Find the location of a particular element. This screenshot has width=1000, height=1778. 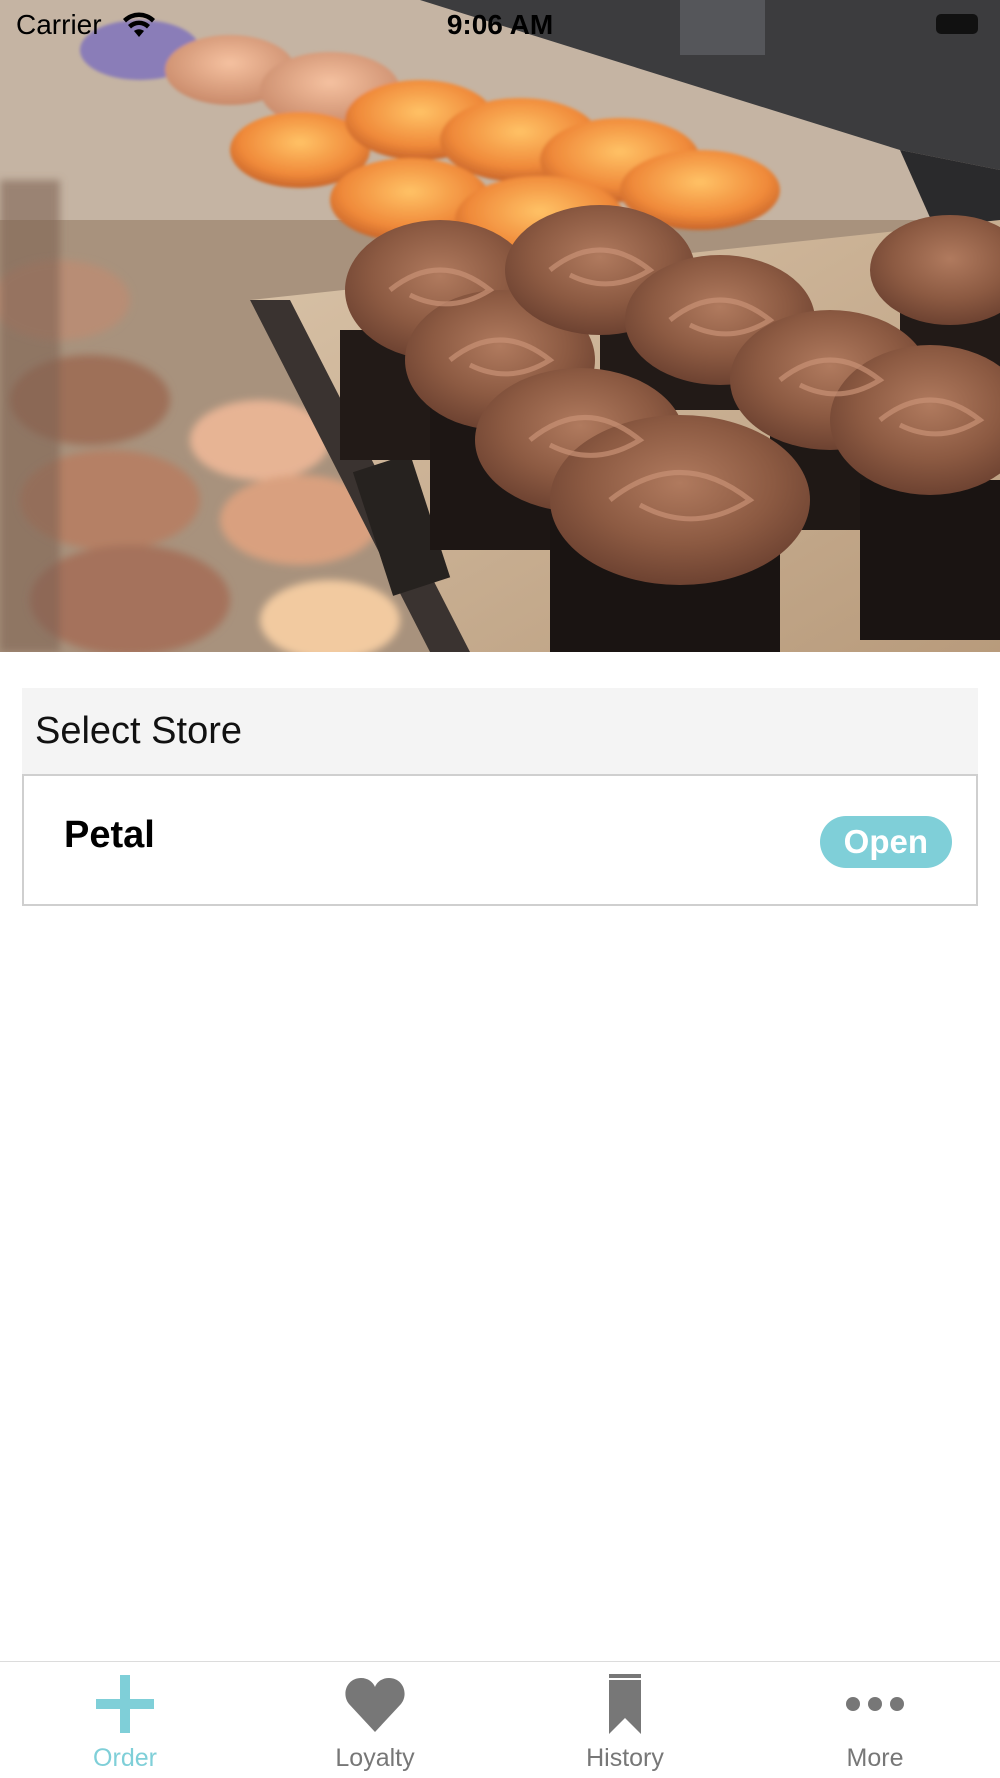

tab-more: More is located at coordinates (875, 1720).